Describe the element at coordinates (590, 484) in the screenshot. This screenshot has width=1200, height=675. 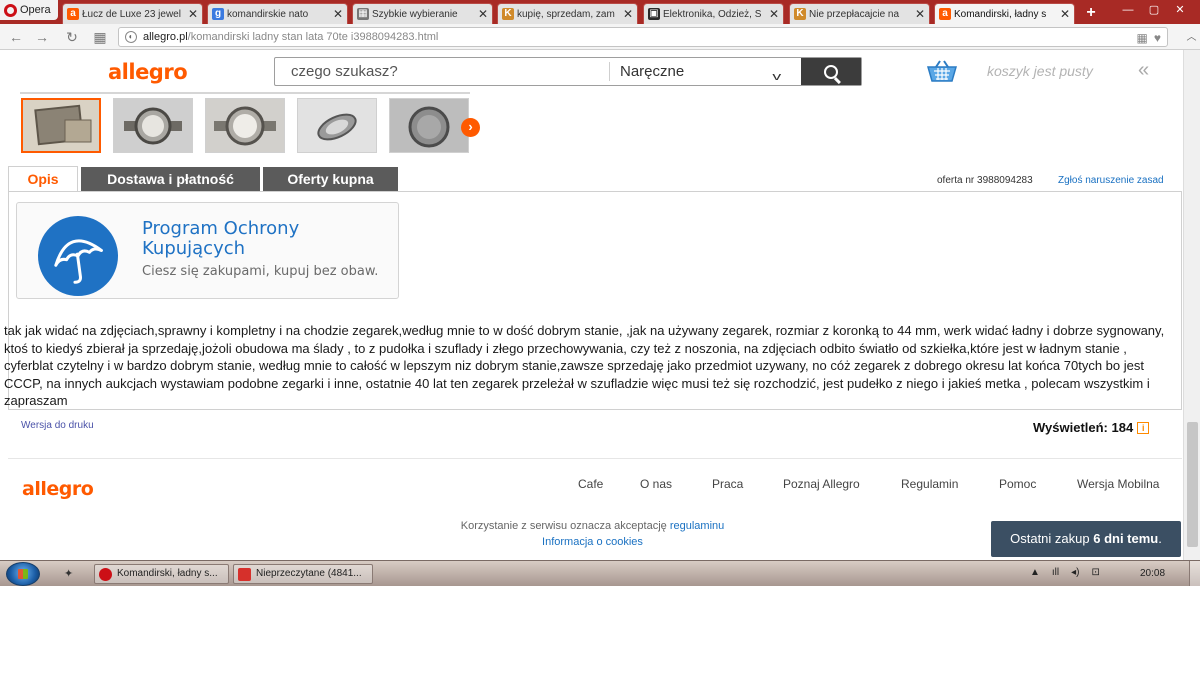
I see `footer-link-cafe: Cafe` at that location.